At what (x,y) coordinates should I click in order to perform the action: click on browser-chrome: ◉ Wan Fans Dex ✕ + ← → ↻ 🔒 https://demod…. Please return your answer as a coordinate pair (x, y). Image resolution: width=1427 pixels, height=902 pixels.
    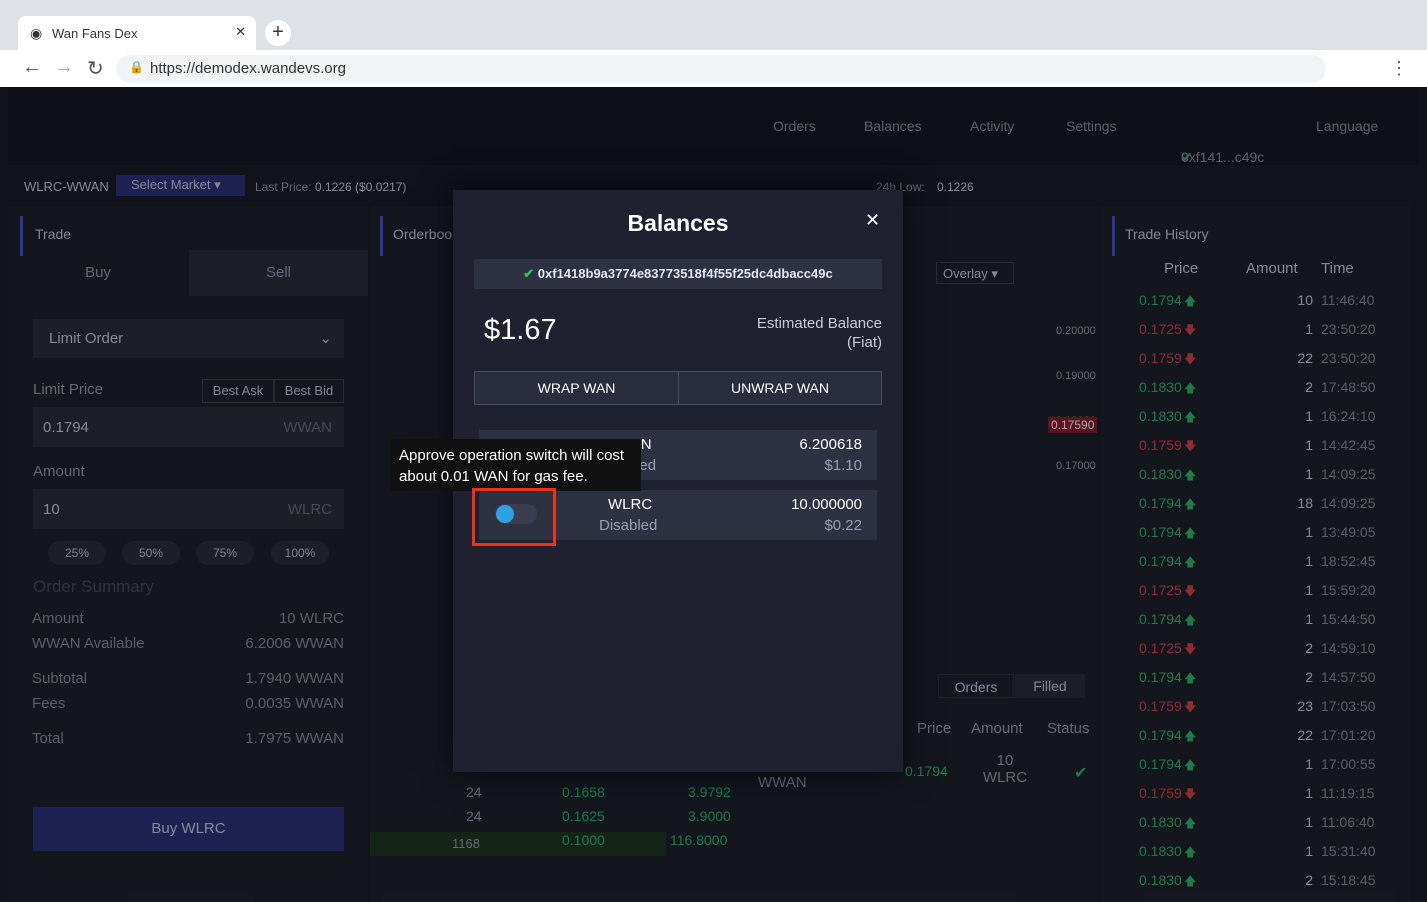
    Looking at the image, I should click on (713, 43).